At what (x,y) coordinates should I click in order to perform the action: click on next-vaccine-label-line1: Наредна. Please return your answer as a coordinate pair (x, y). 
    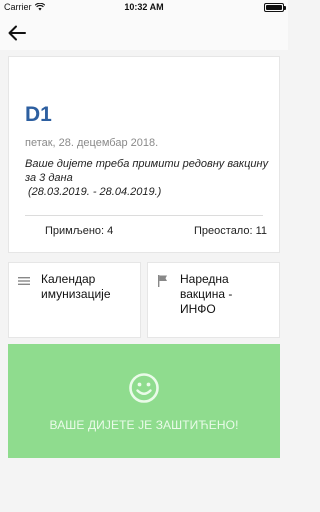
    Looking at the image, I should click on (204, 279).